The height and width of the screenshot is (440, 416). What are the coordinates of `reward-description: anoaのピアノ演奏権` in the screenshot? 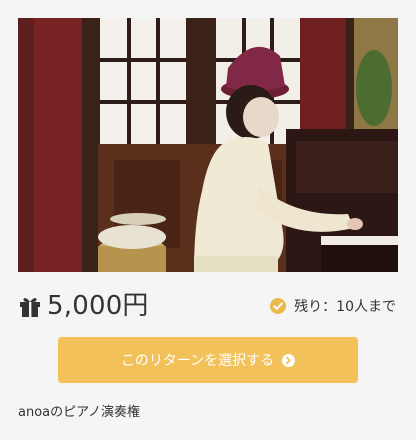 It's located at (79, 412).